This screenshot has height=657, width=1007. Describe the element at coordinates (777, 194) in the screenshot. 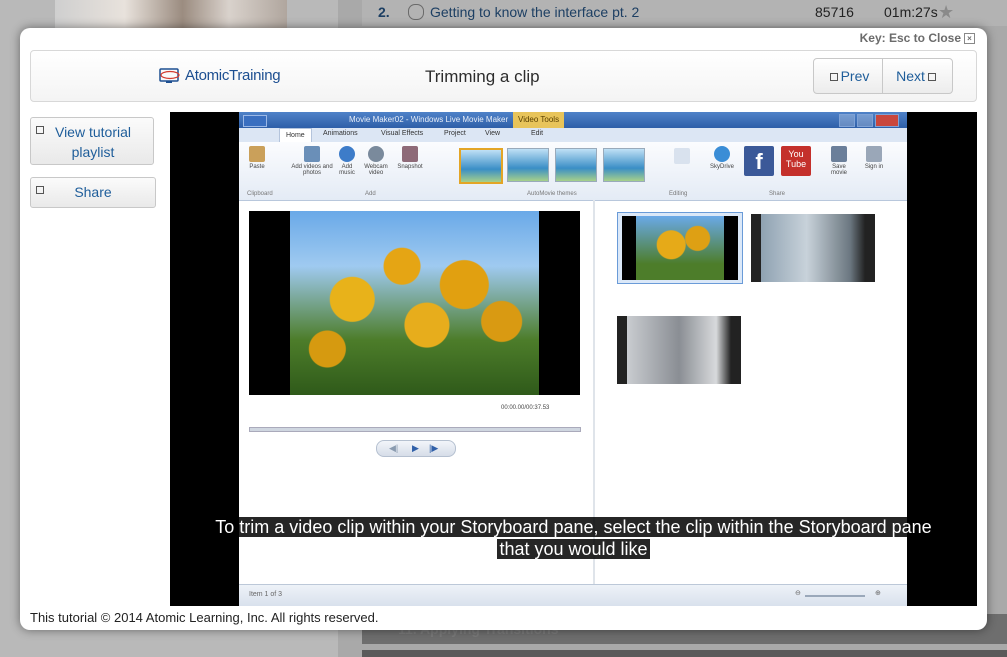

I see `group-share: Share` at that location.